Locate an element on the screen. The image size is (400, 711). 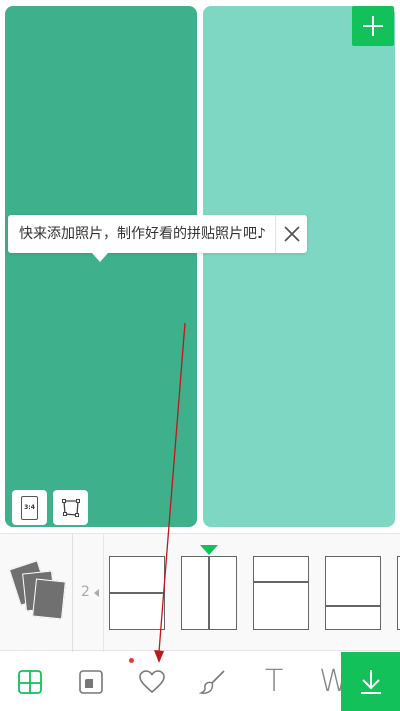
crop-corners-icon is located at coordinates (70, 507).